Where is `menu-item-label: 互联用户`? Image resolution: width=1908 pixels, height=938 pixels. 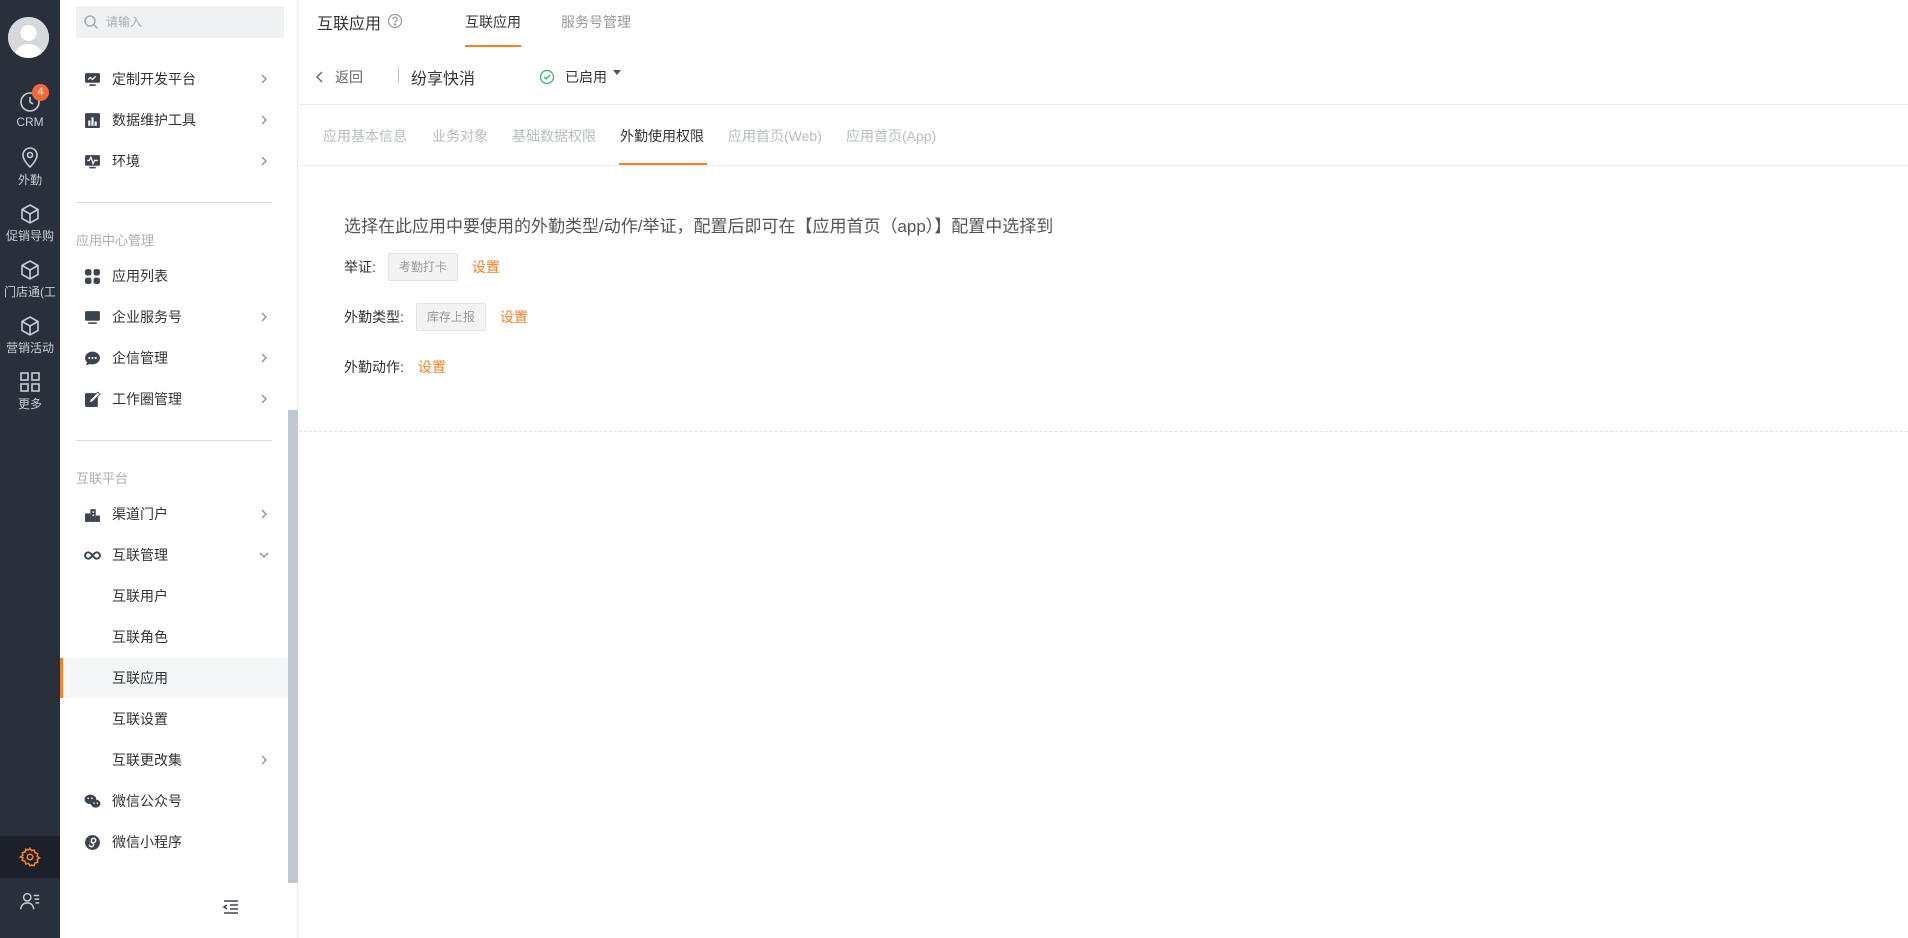 menu-item-label: 互联用户 is located at coordinates (140, 596).